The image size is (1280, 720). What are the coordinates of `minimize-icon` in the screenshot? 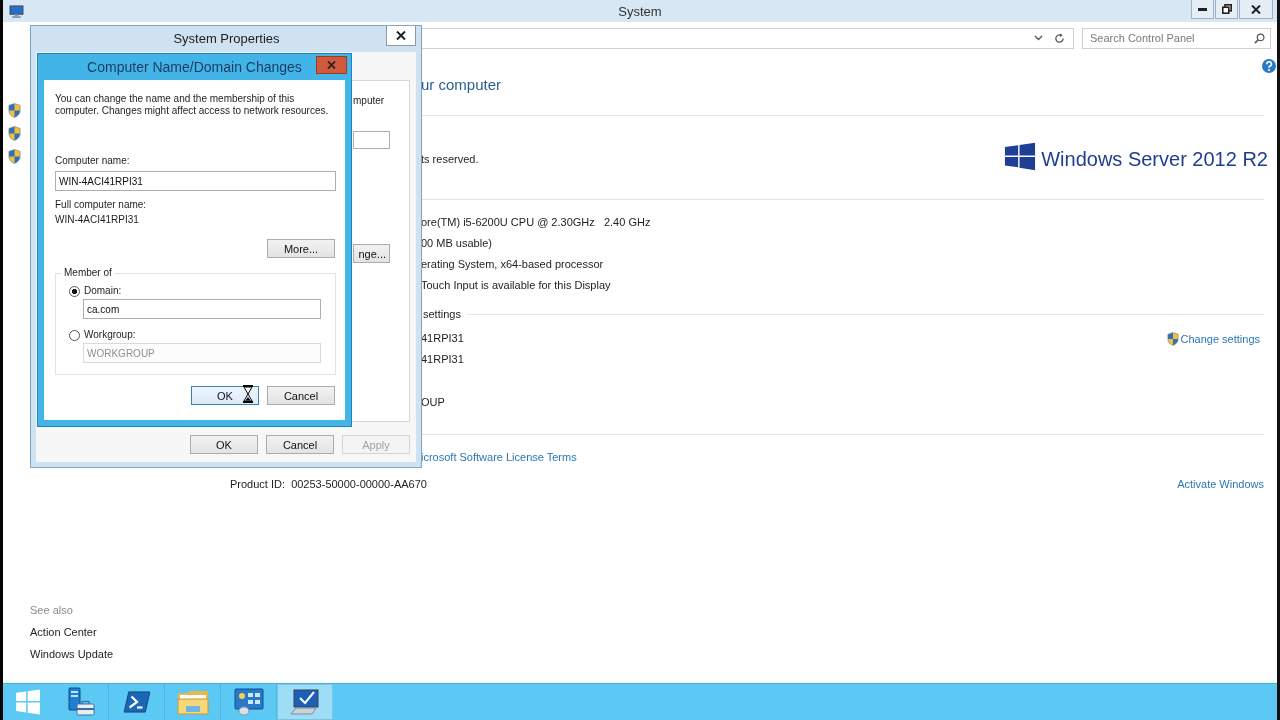 It's located at (1202, 9).